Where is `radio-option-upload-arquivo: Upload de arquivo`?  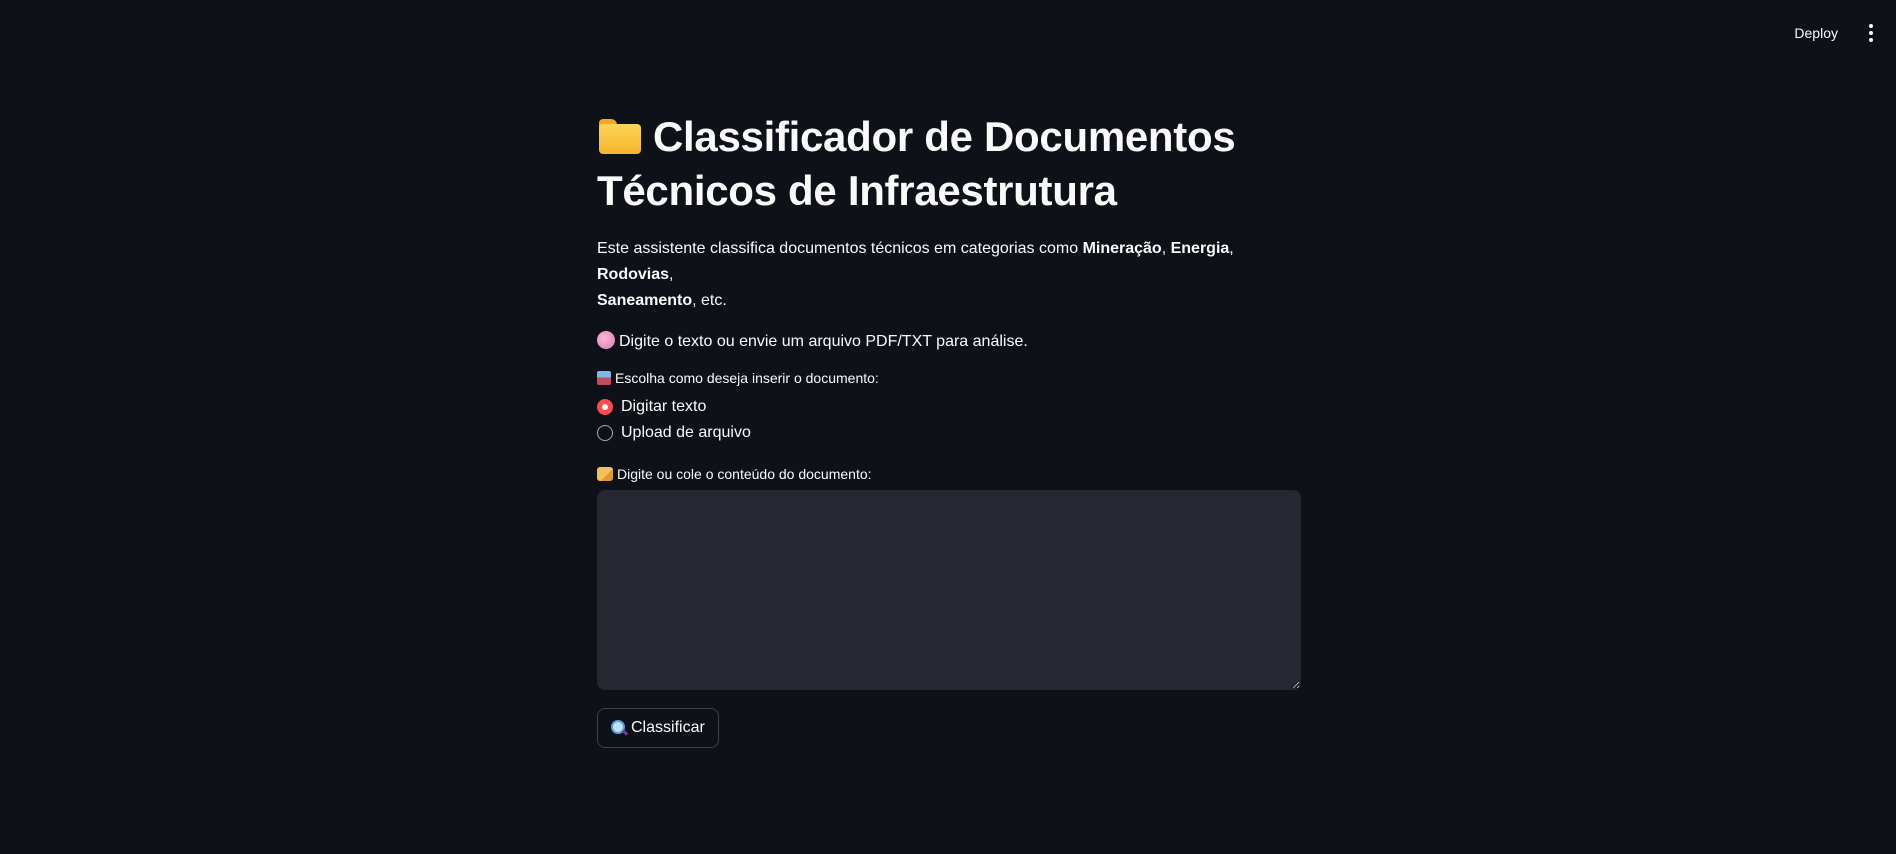 radio-option-upload-arquivo: Upload de arquivo is located at coordinates (949, 433).